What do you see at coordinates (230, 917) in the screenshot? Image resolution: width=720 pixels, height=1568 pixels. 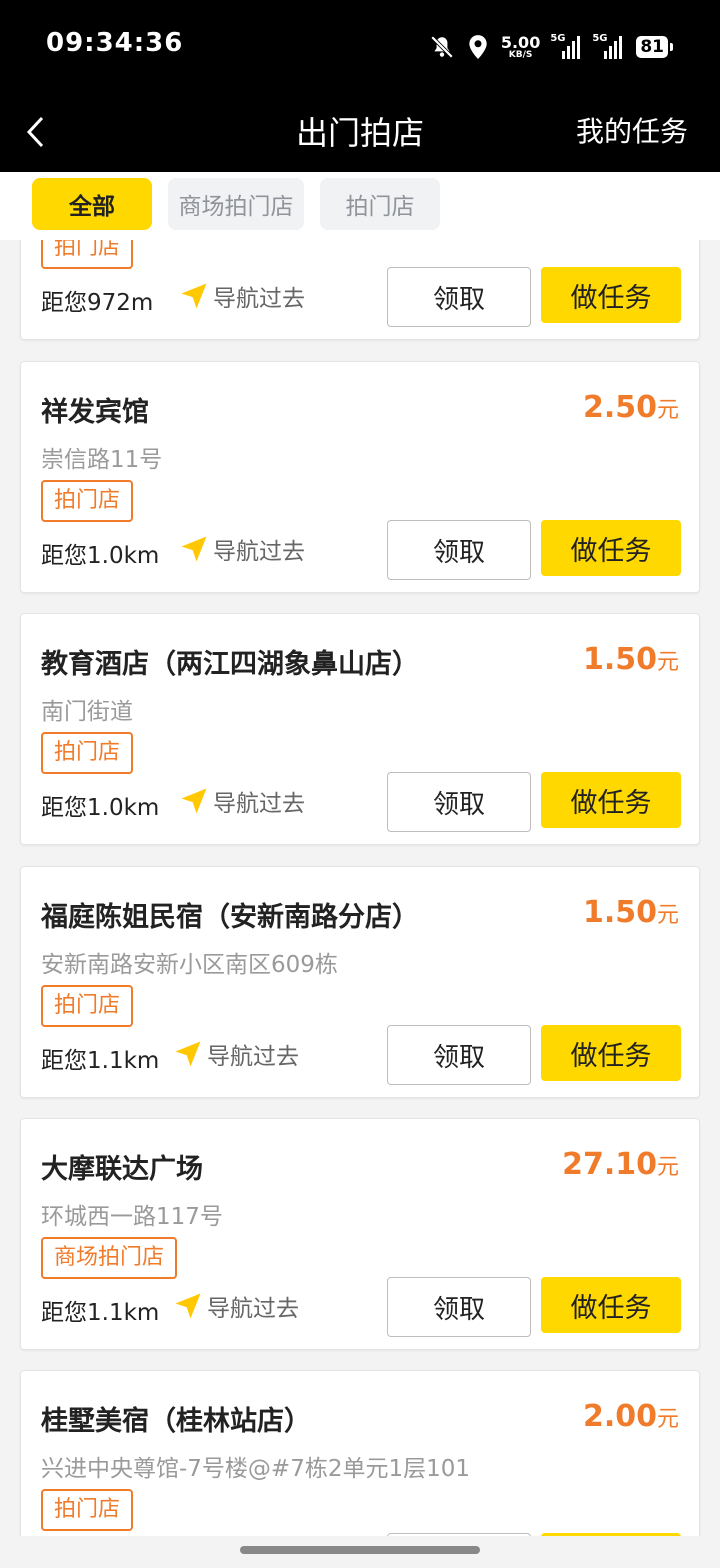 I see `store-name: 福庭陈姐民宿（安新南路分店）` at bounding box center [230, 917].